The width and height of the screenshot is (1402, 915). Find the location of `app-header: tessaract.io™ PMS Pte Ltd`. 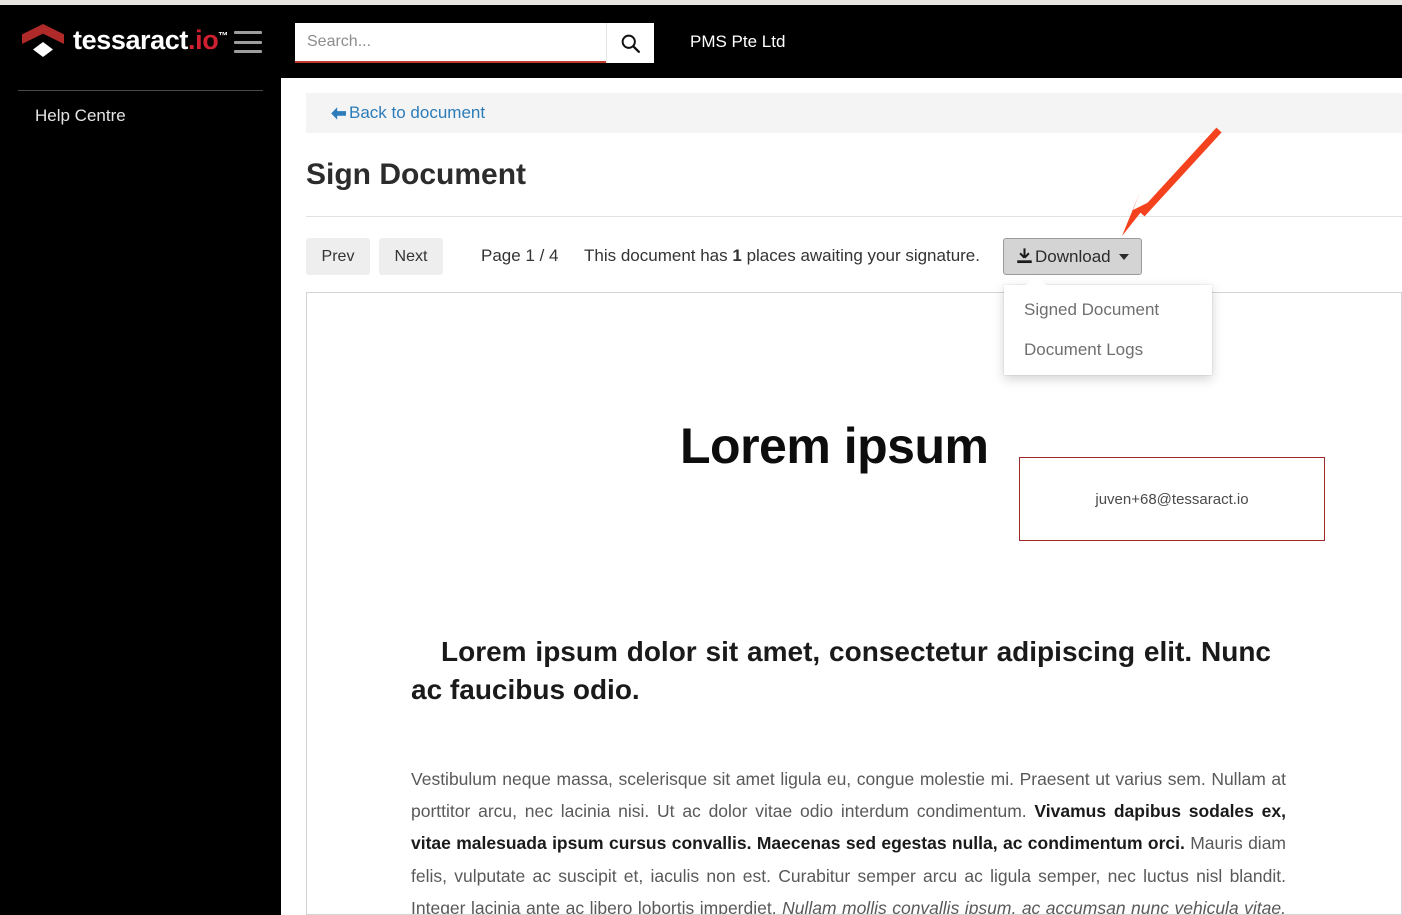

app-header: tessaract.io™ PMS Pte Ltd is located at coordinates (701, 41).